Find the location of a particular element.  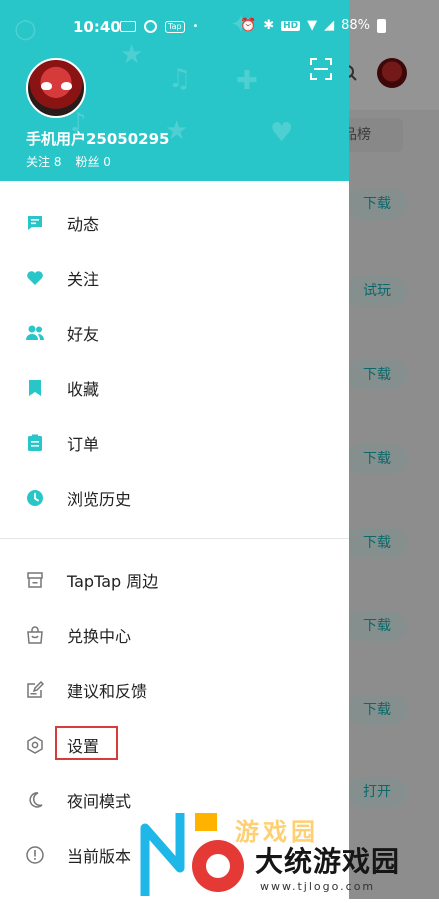

menu-item-redeem: 兑换中心 is located at coordinates (174, 634).